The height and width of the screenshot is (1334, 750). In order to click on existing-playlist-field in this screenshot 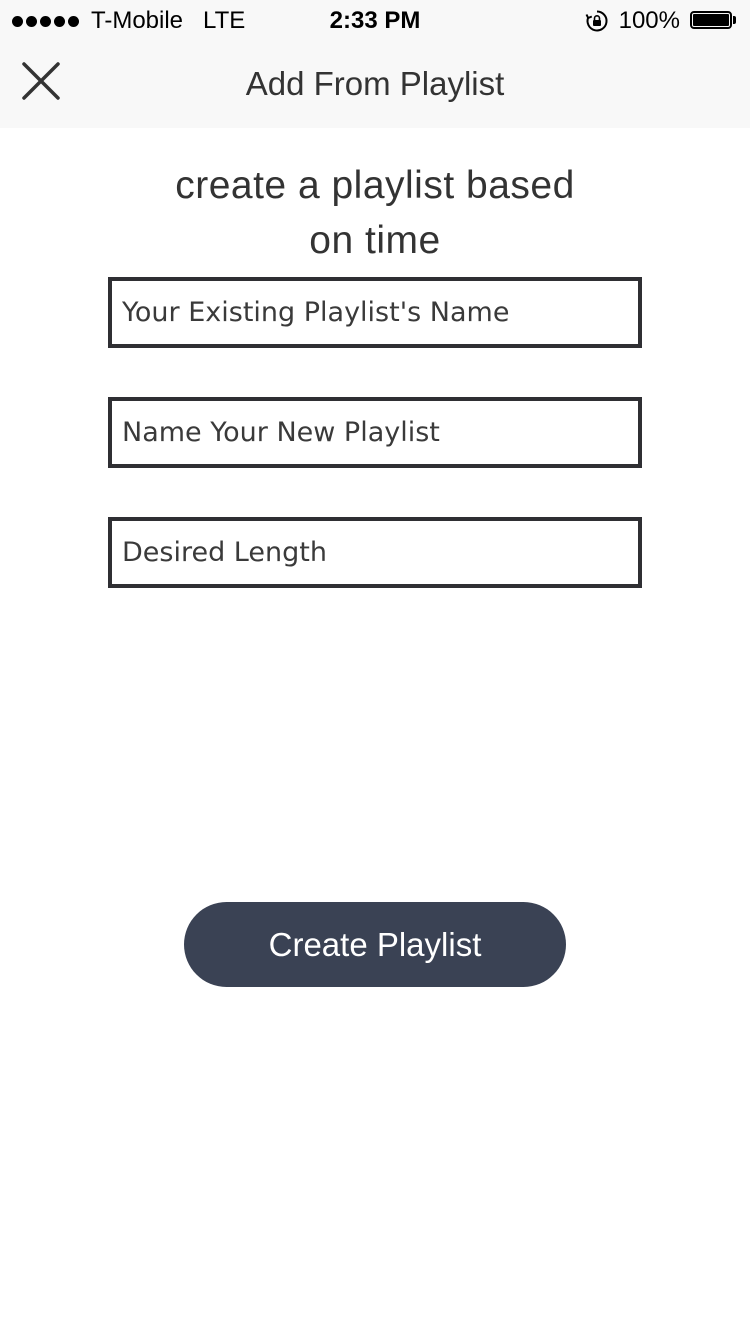, I will do `click(375, 312)`.